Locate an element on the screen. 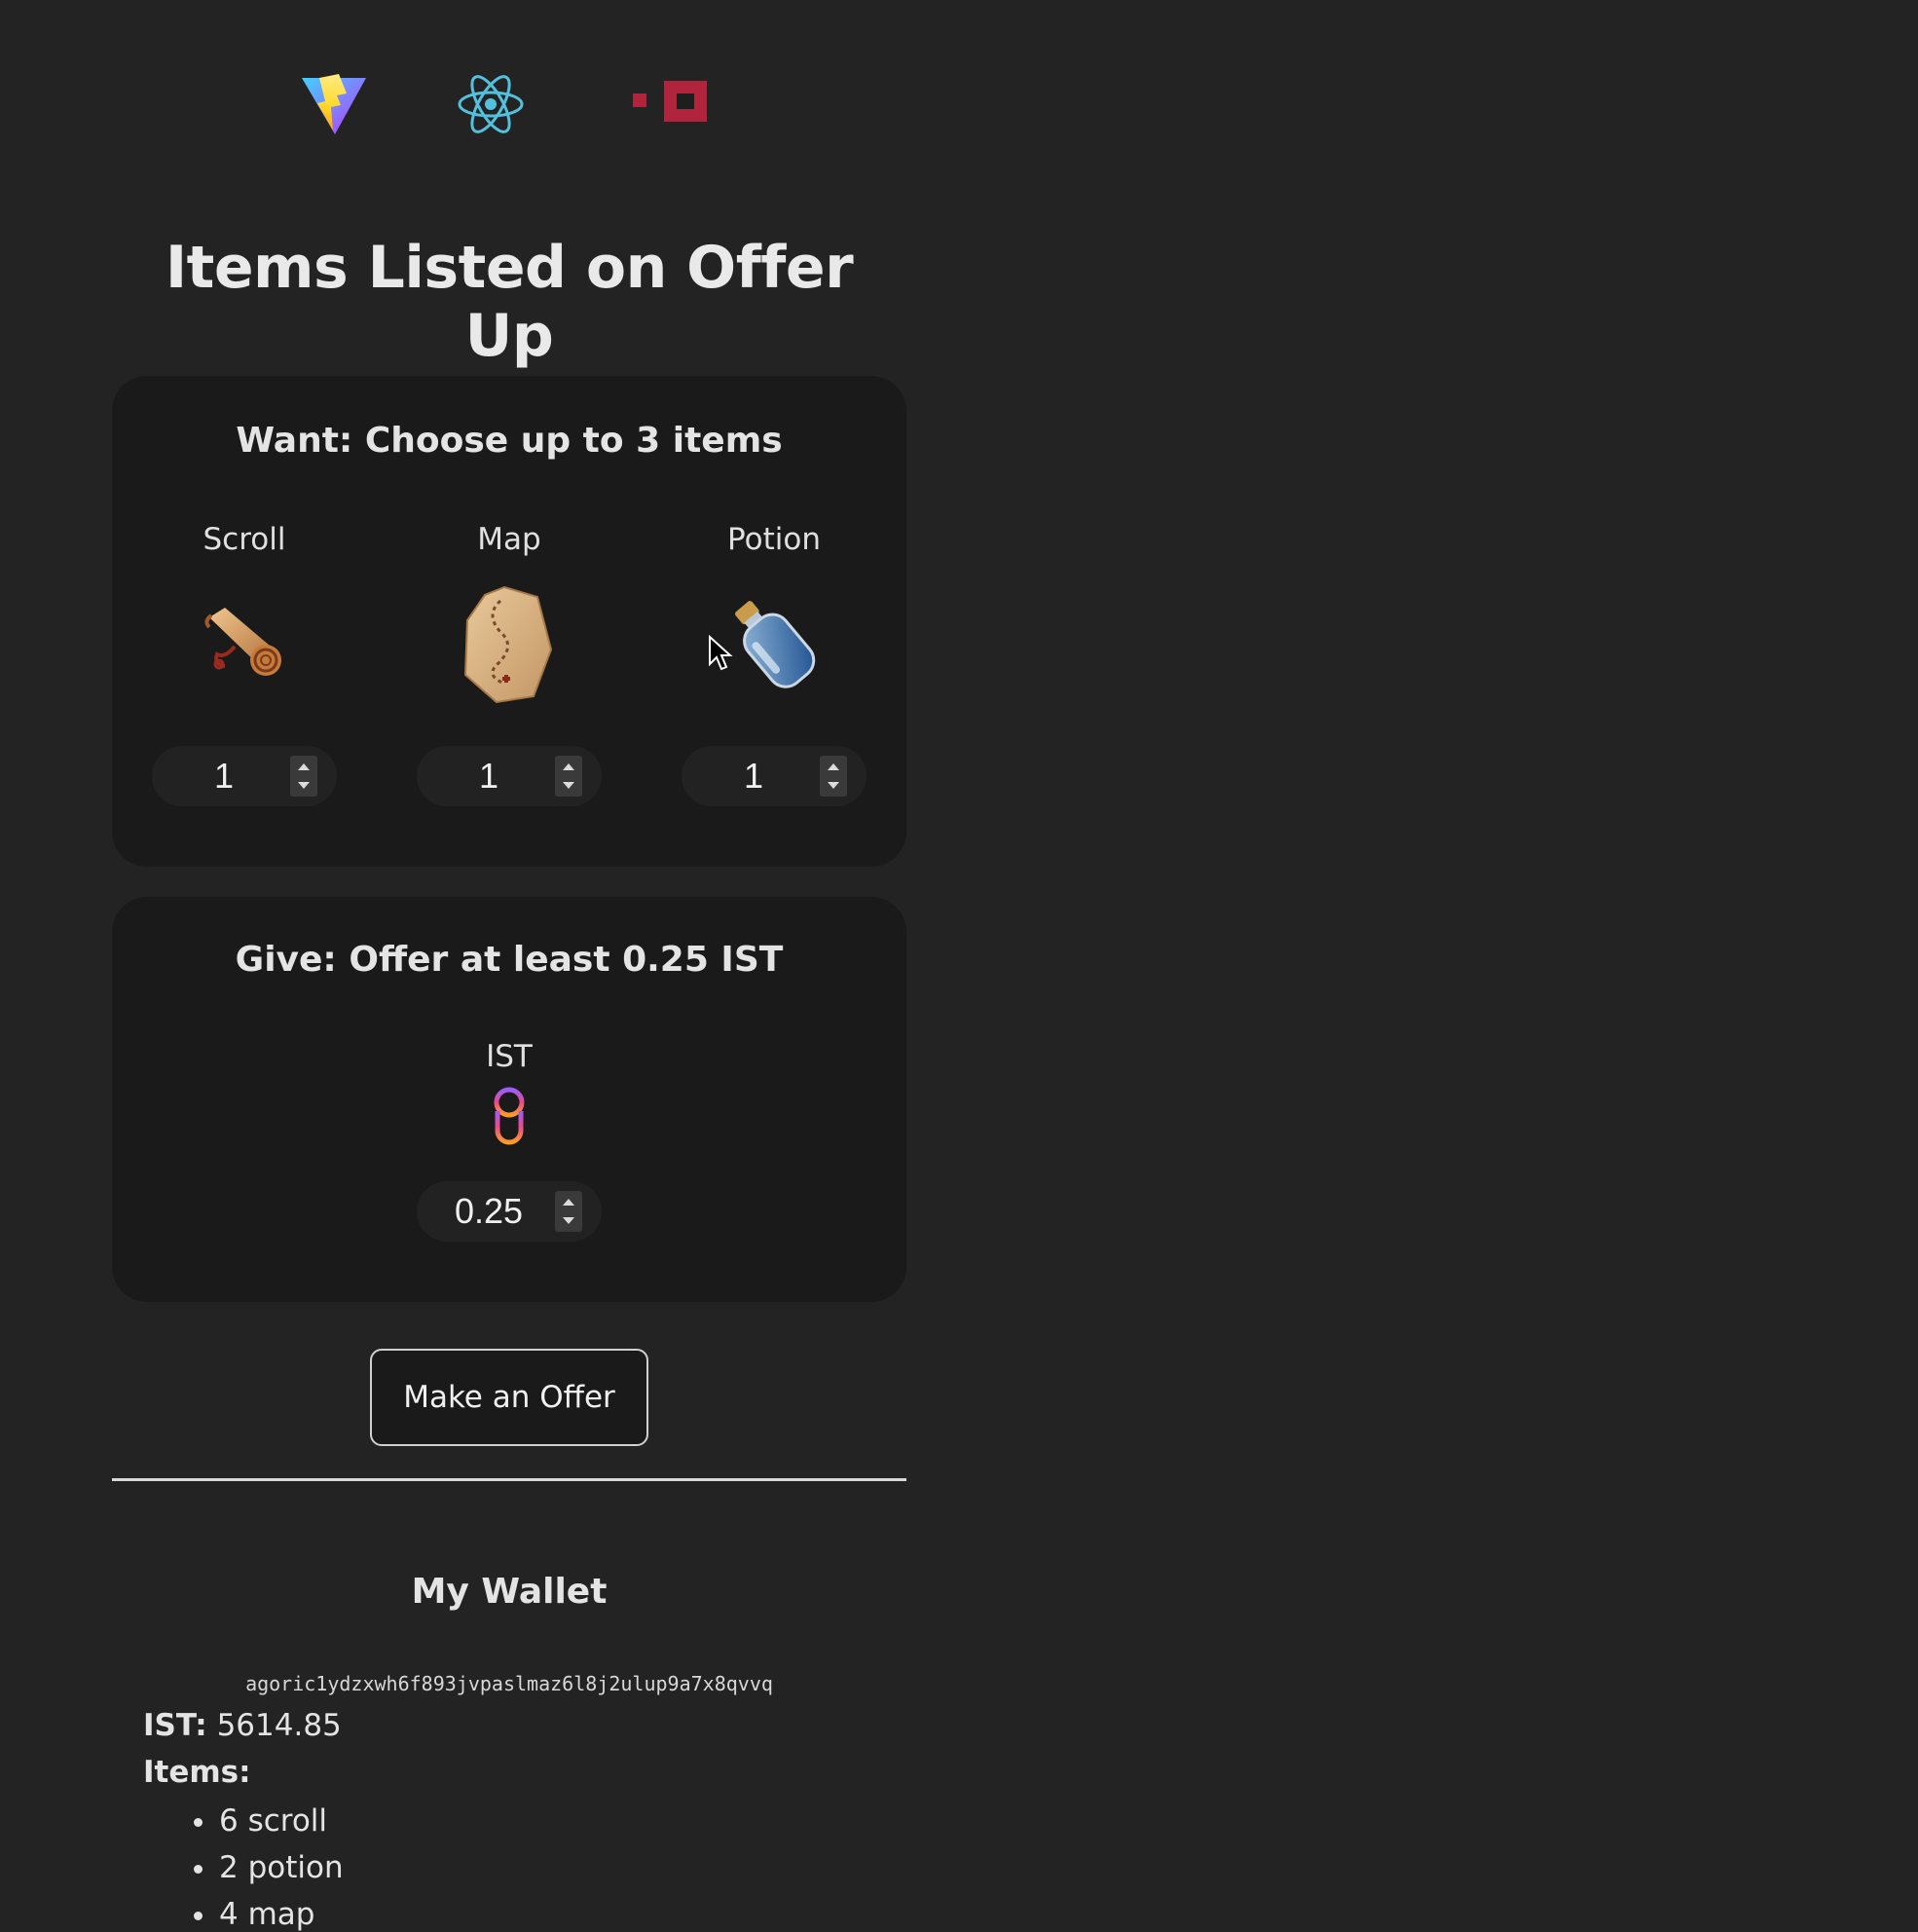 This screenshot has height=1932, width=1918. want-title: Want: Choose up to 3 items is located at coordinates (509, 441).